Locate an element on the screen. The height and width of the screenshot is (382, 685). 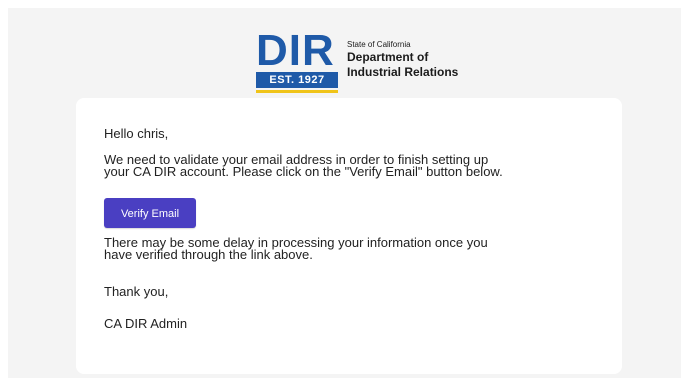
verify-email-button: Verify Email is located at coordinates (150, 213).